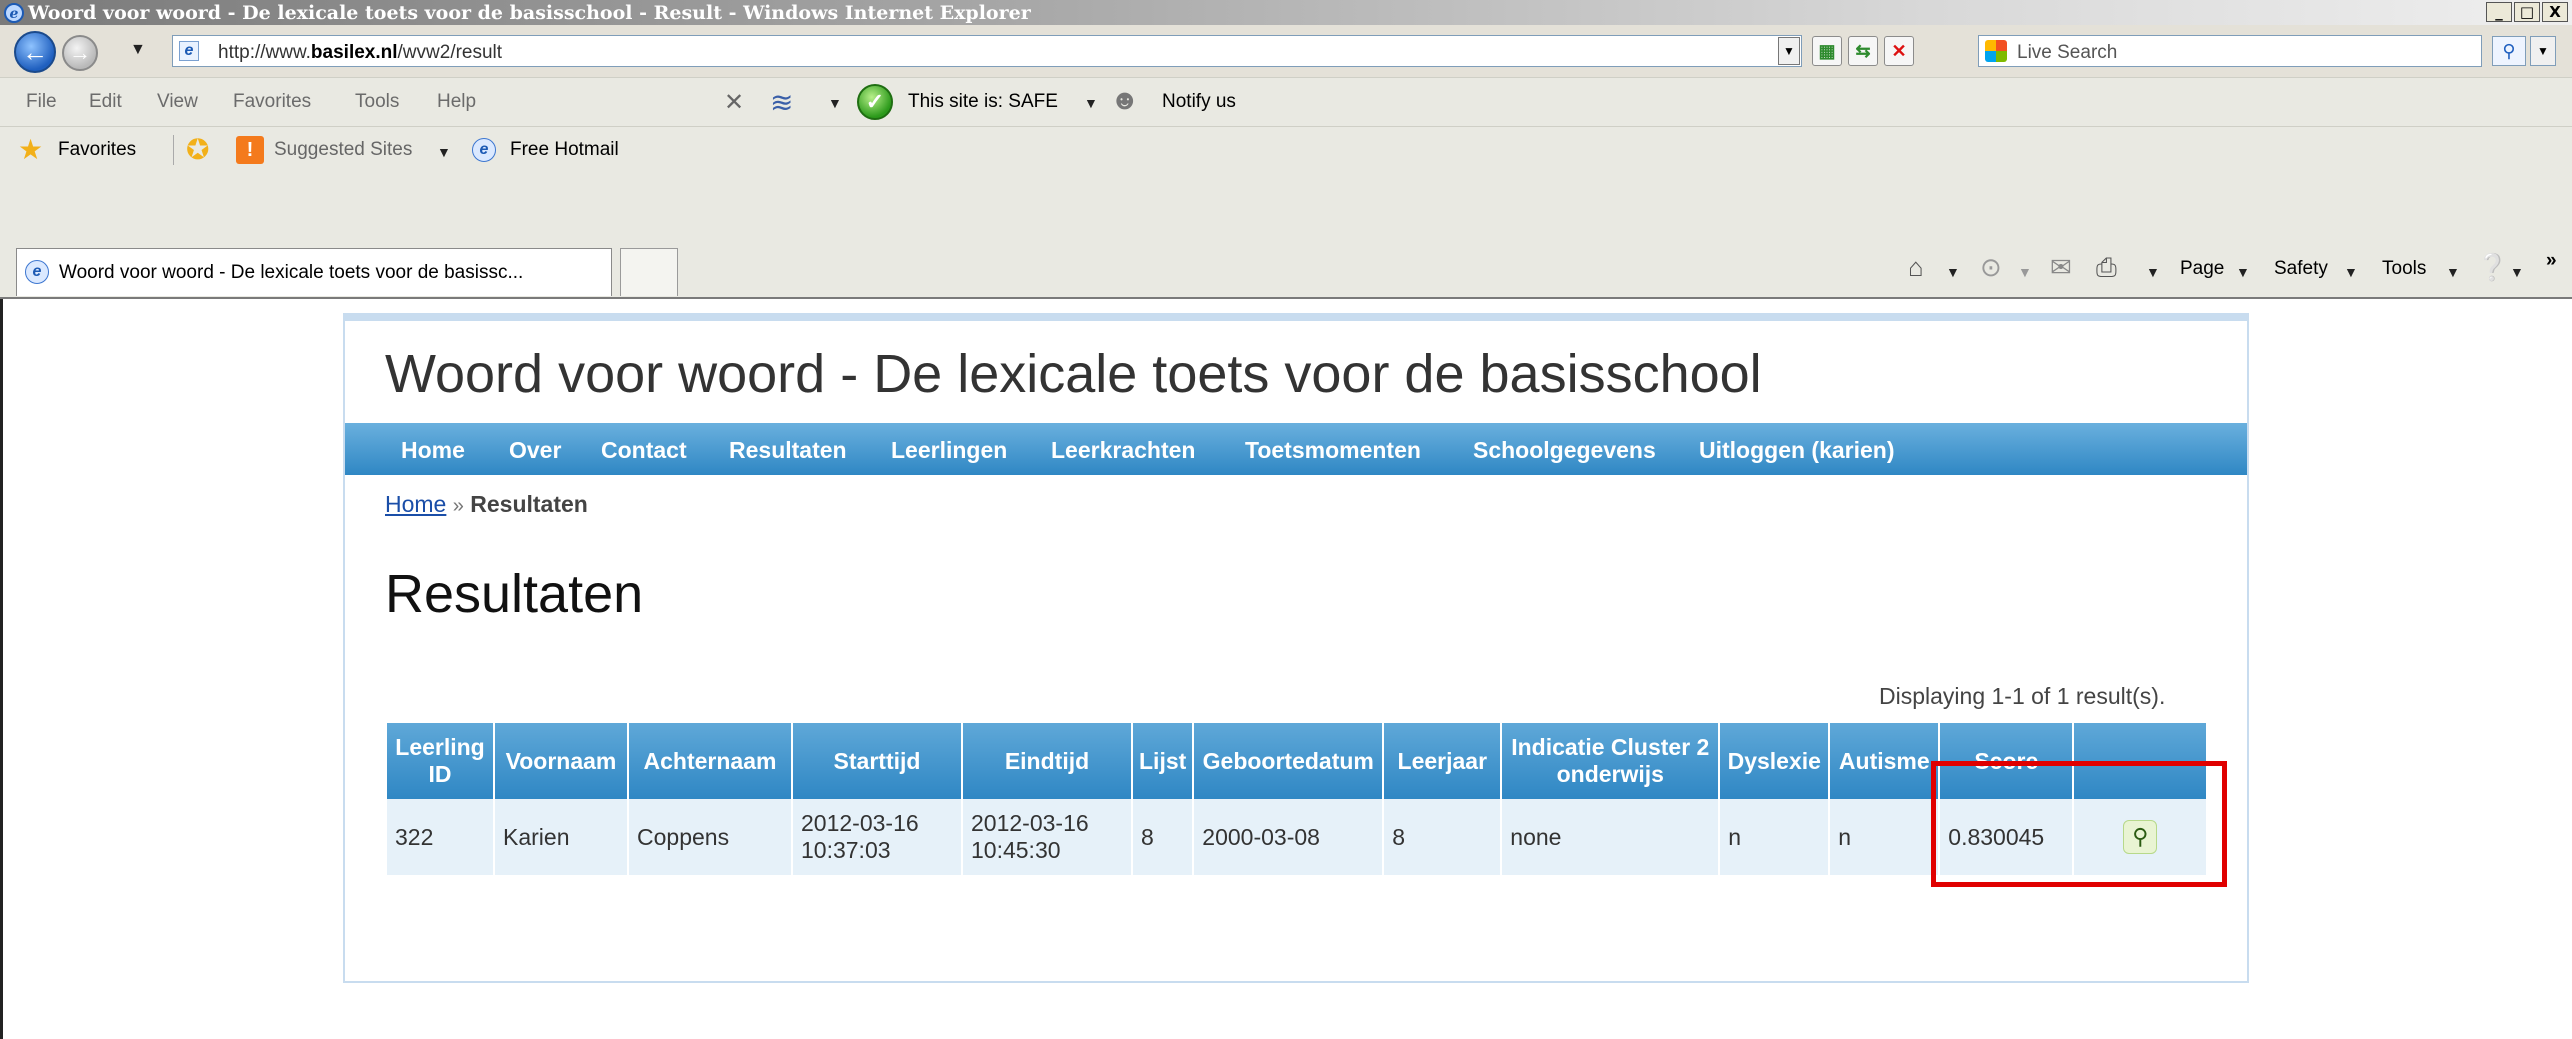  Describe the element at coordinates (1611, 761) in the screenshot. I see `col-indicatie-cluster: Indicatie Cluster 2 onderwijs` at that location.